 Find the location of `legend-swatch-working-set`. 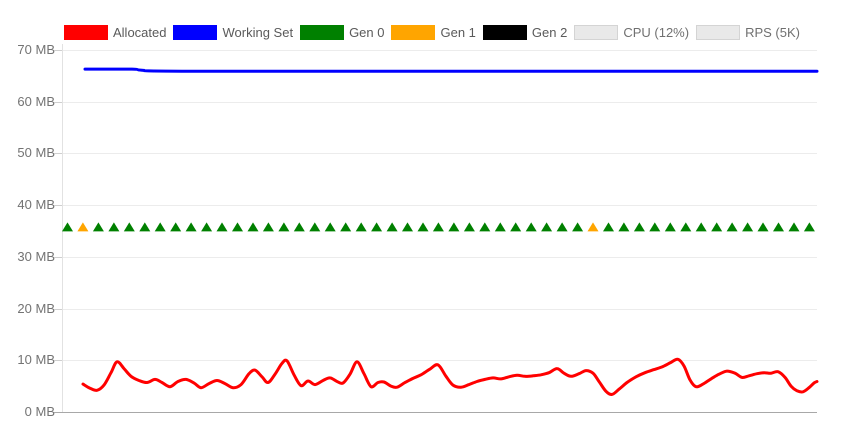

legend-swatch-working-set is located at coordinates (195, 32).